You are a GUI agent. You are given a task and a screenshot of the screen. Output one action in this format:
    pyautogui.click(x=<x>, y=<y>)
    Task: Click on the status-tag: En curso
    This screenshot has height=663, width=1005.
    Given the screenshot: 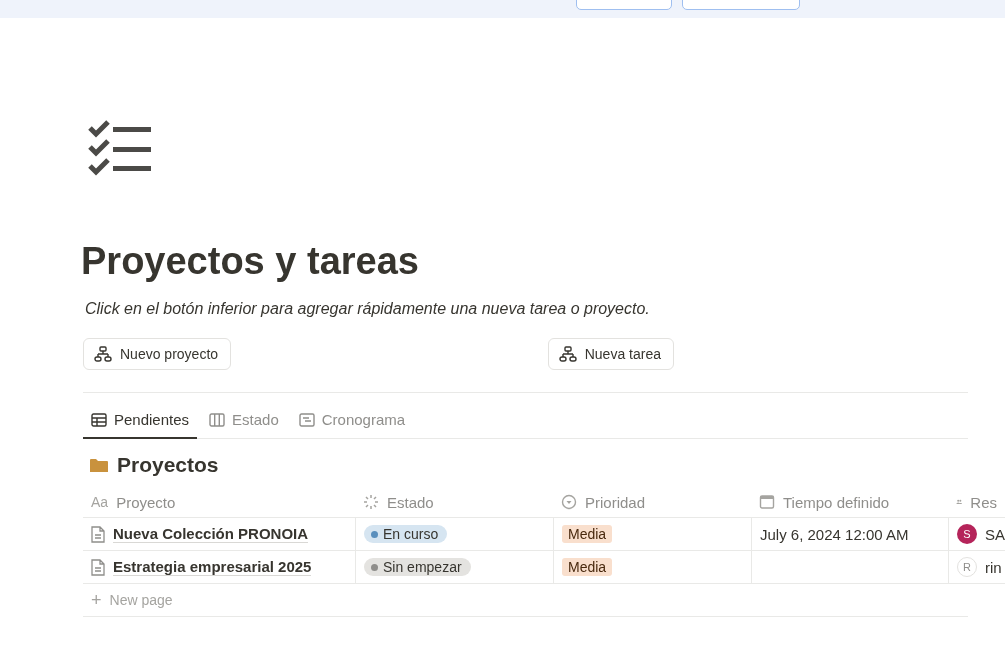 What is the action you would take?
    pyautogui.click(x=406, y=534)
    